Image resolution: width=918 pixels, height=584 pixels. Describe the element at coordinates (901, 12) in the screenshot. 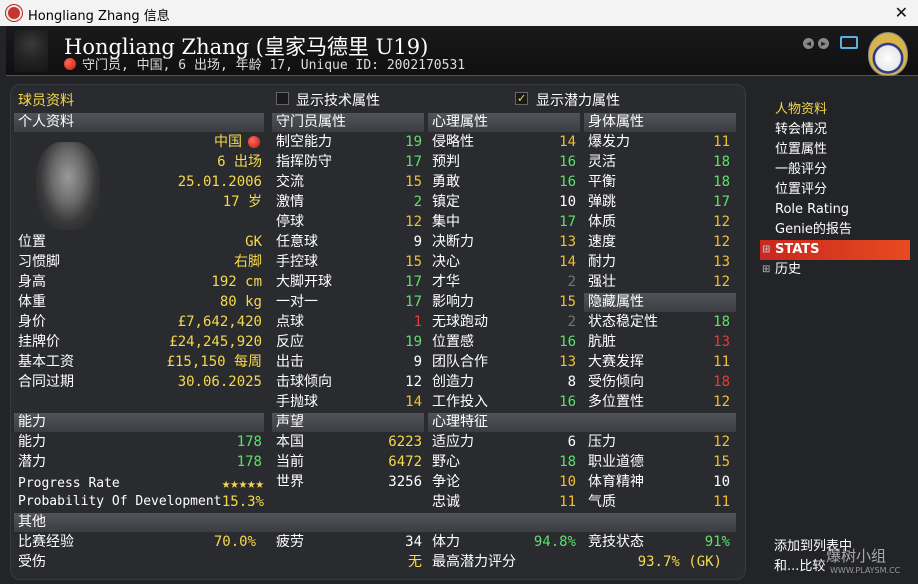

I see `close-button: ✕` at that location.